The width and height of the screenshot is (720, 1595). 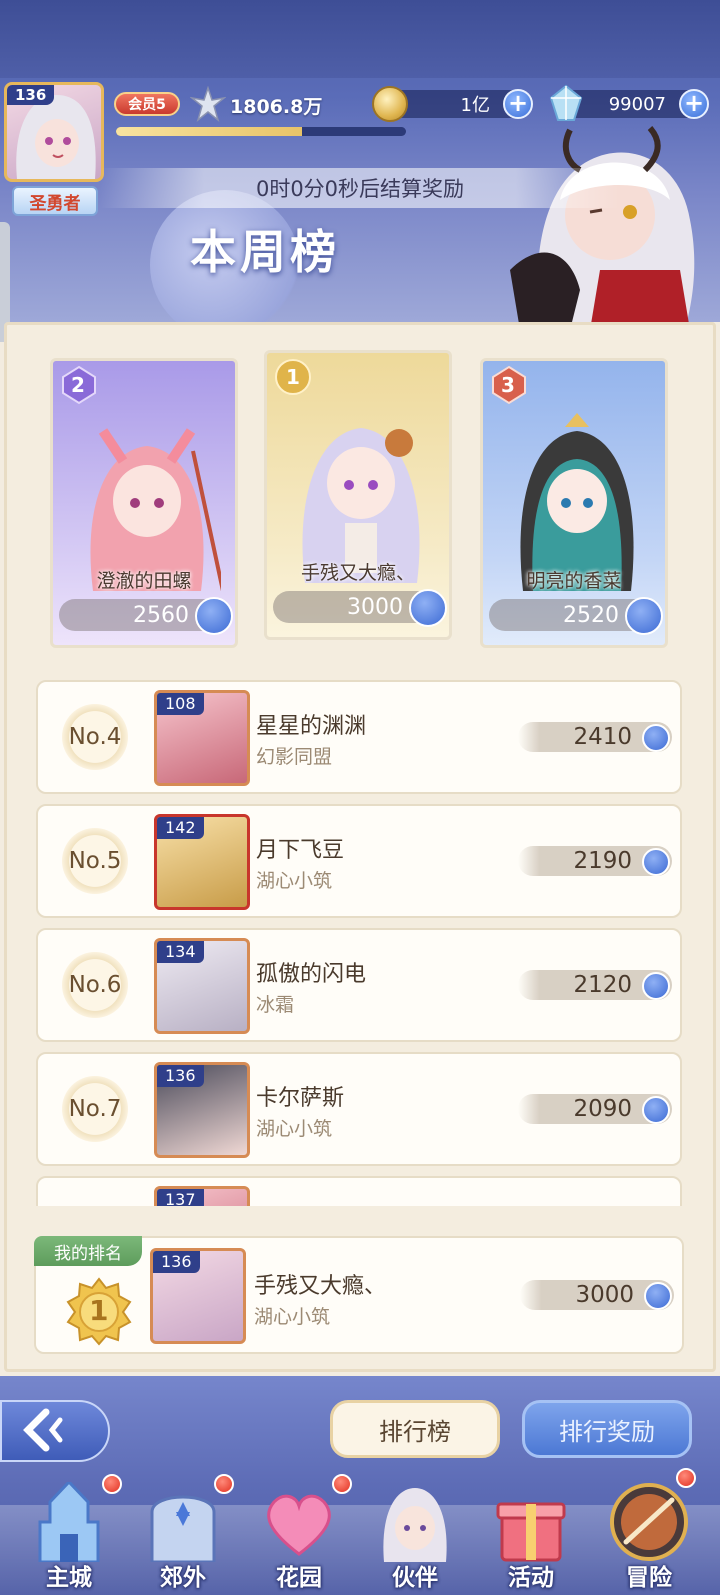 I want to click on nav-label: 花园, so click(x=299, y=1578).